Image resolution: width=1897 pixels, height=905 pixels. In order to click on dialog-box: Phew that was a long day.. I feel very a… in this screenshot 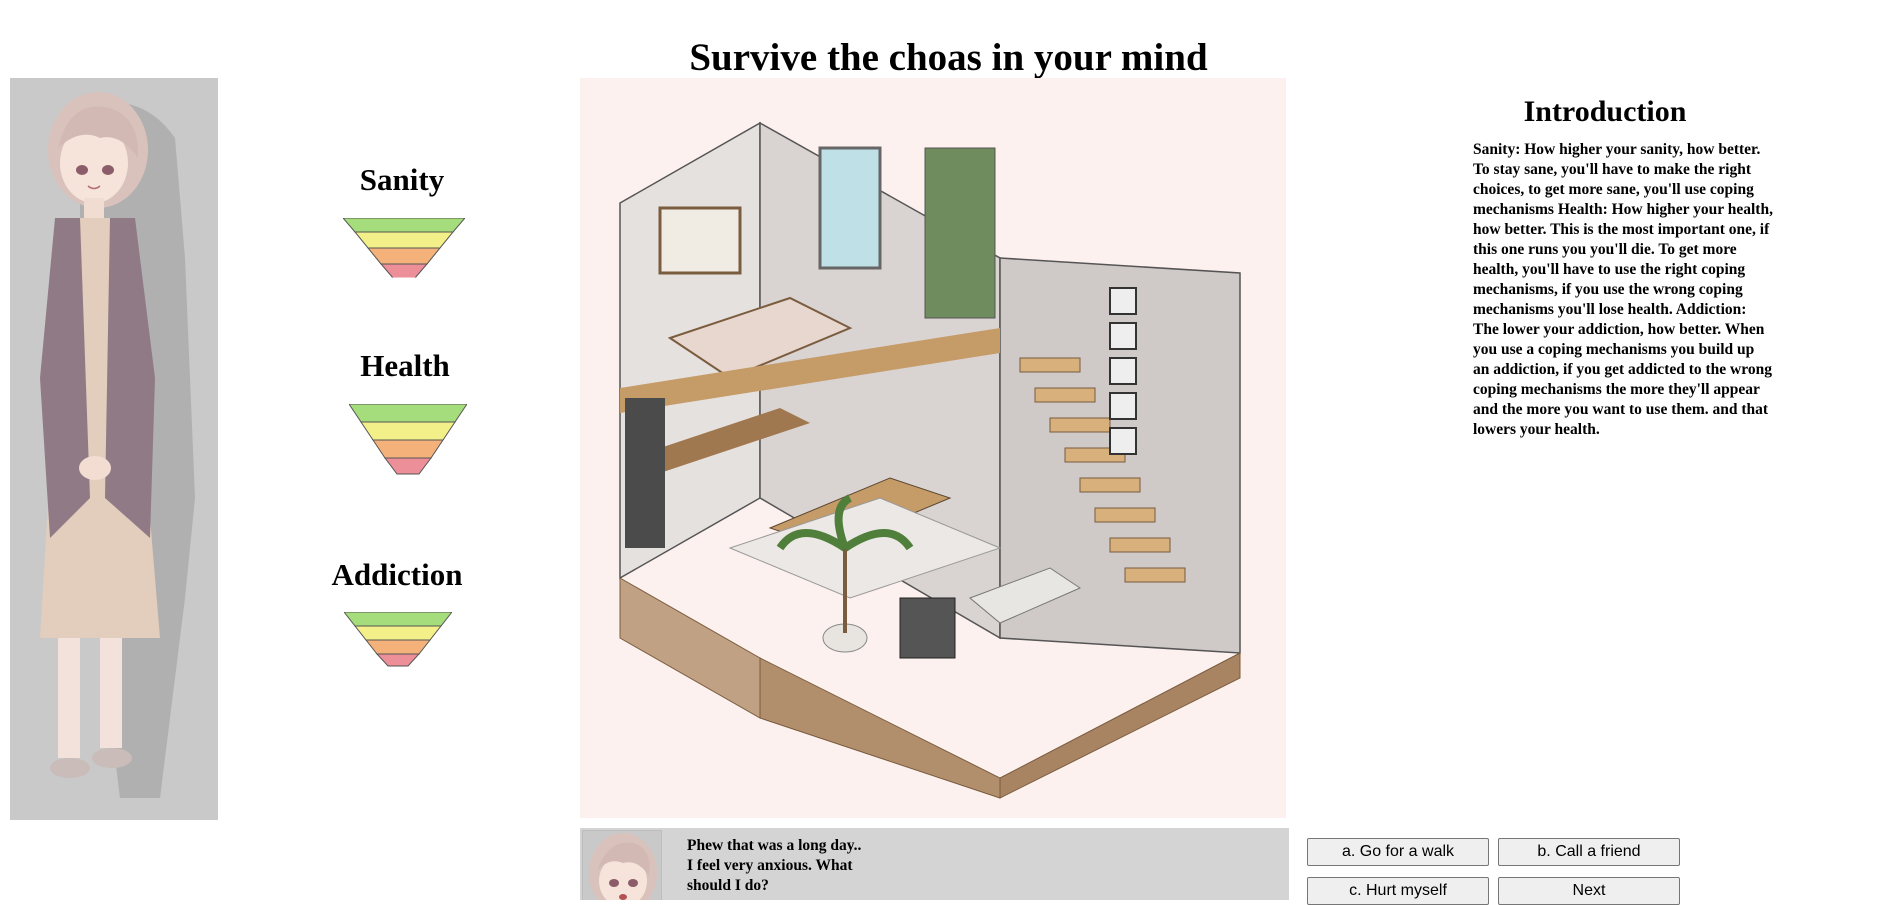, I will do `click(934, 864)`.